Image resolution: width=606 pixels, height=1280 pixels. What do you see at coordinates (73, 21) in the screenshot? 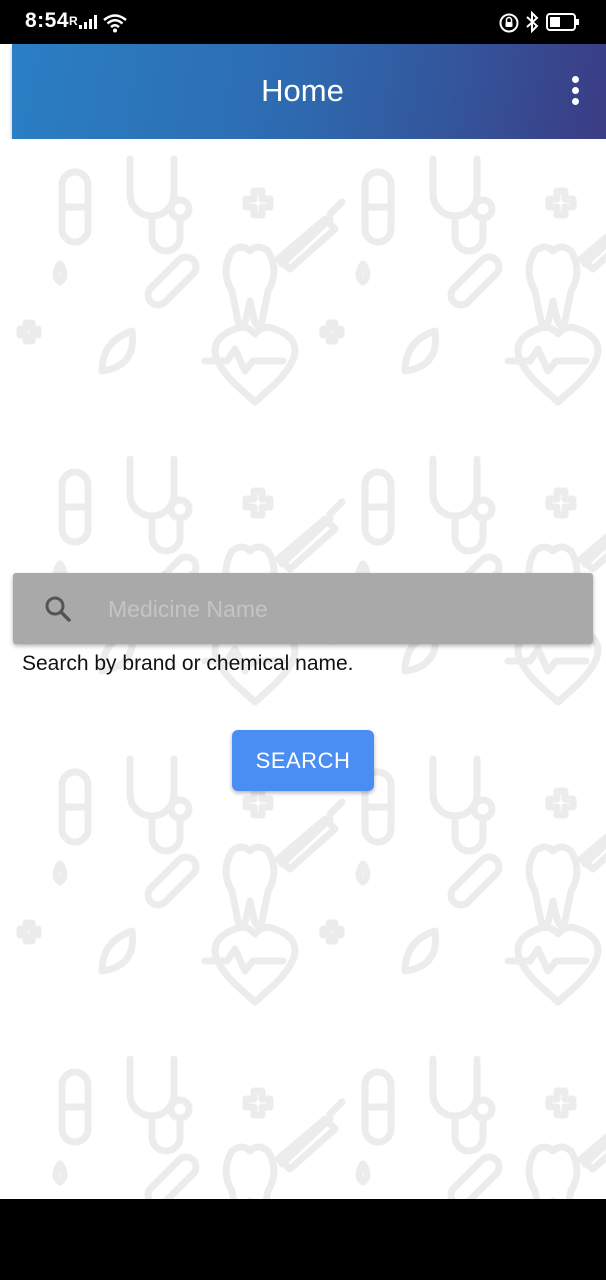
I see `carrier-indicator: R` at bounding box center [73, 21].